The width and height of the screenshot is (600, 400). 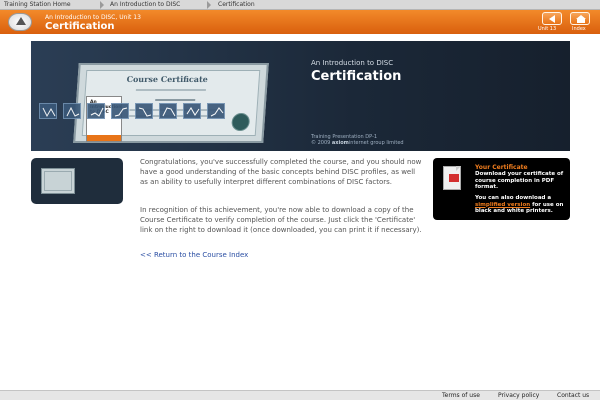 I want to click on back-button, so click(x=552, y=18).